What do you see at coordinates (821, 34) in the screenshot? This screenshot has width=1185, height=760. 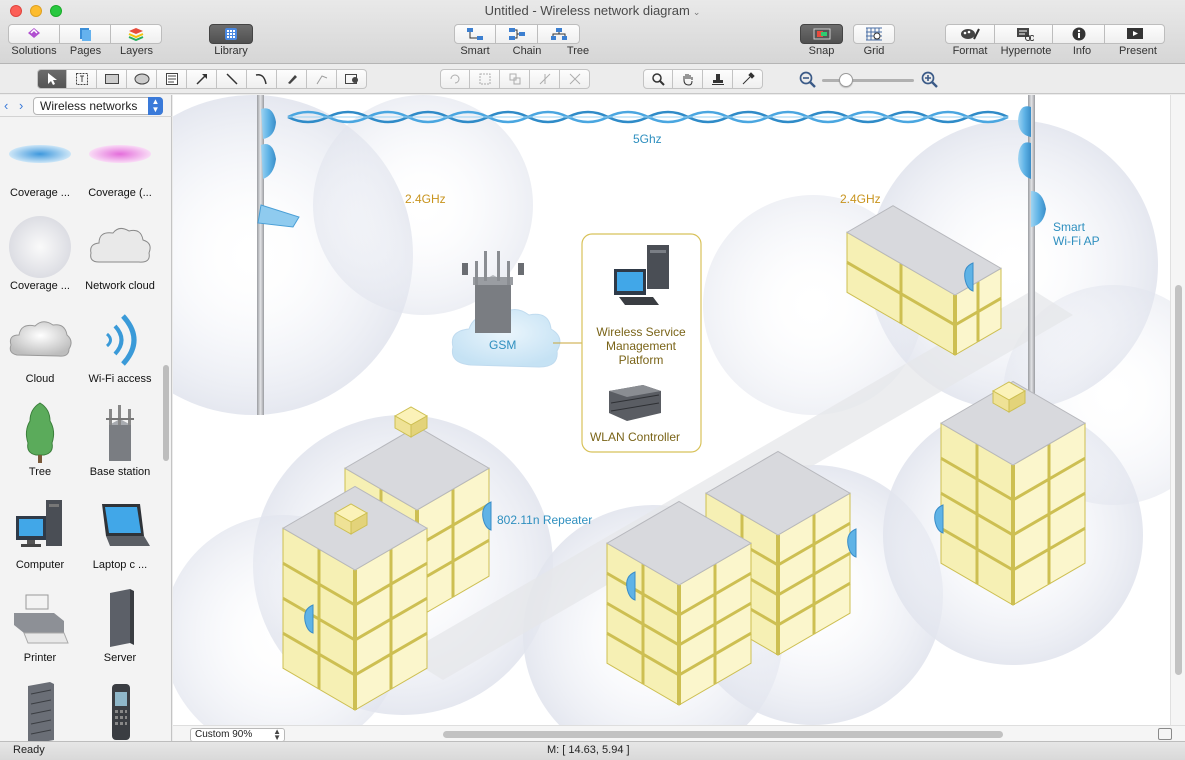 I see `snap-button` at bounding box center [821, 34].